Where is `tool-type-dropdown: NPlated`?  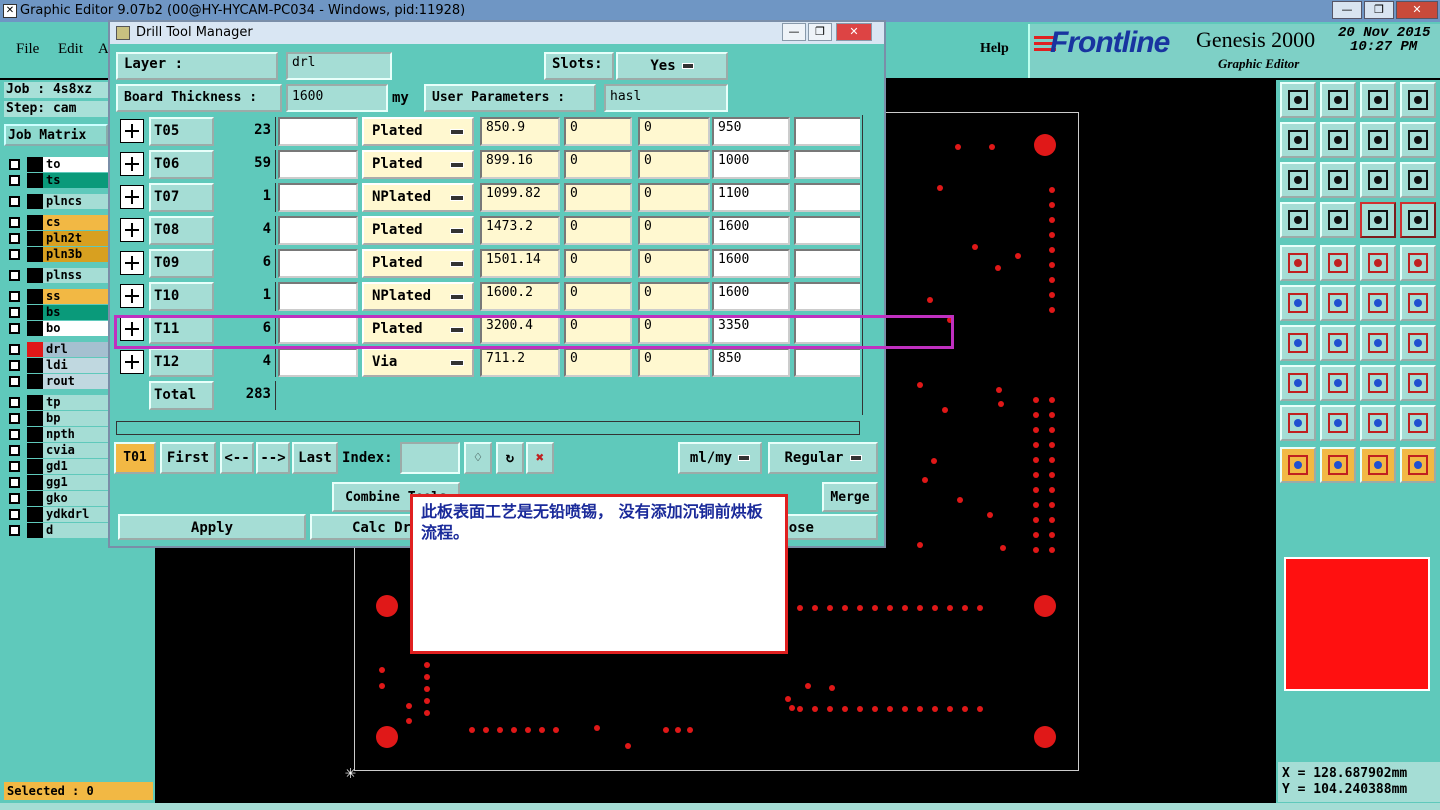 tool-type-dropdown: NPlated is located at coordinates (418, 197).